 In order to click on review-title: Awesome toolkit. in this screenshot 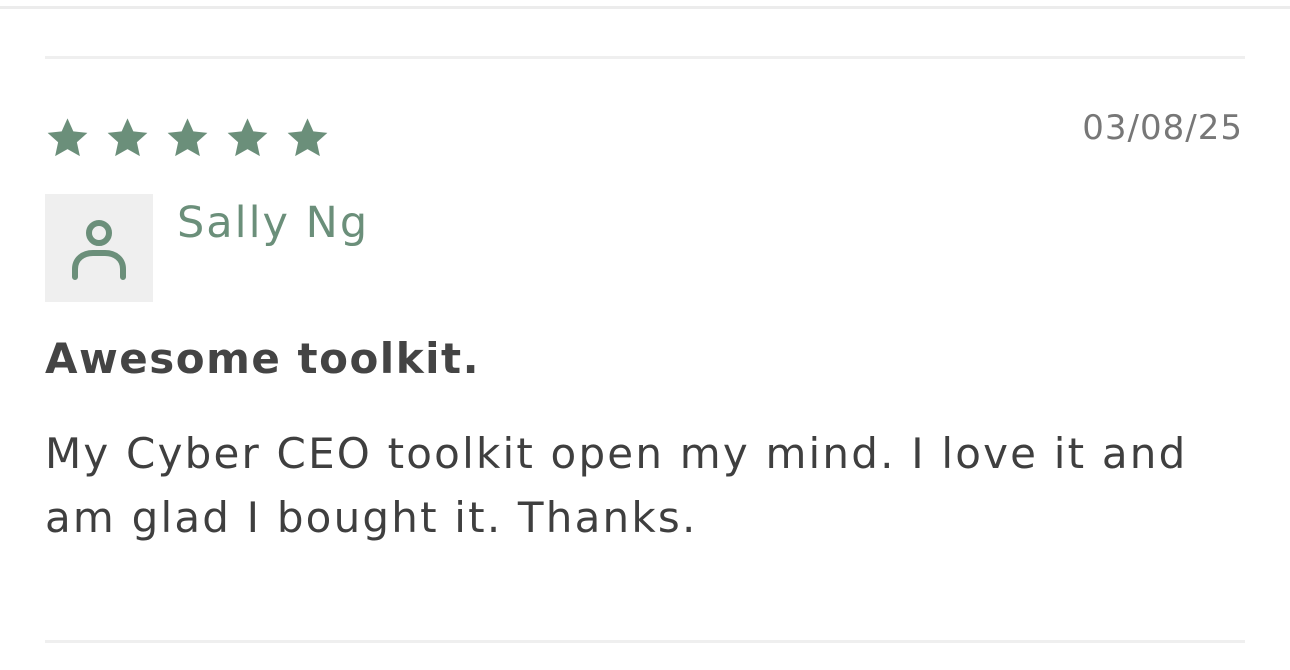, I will do `click(263, 358)`.